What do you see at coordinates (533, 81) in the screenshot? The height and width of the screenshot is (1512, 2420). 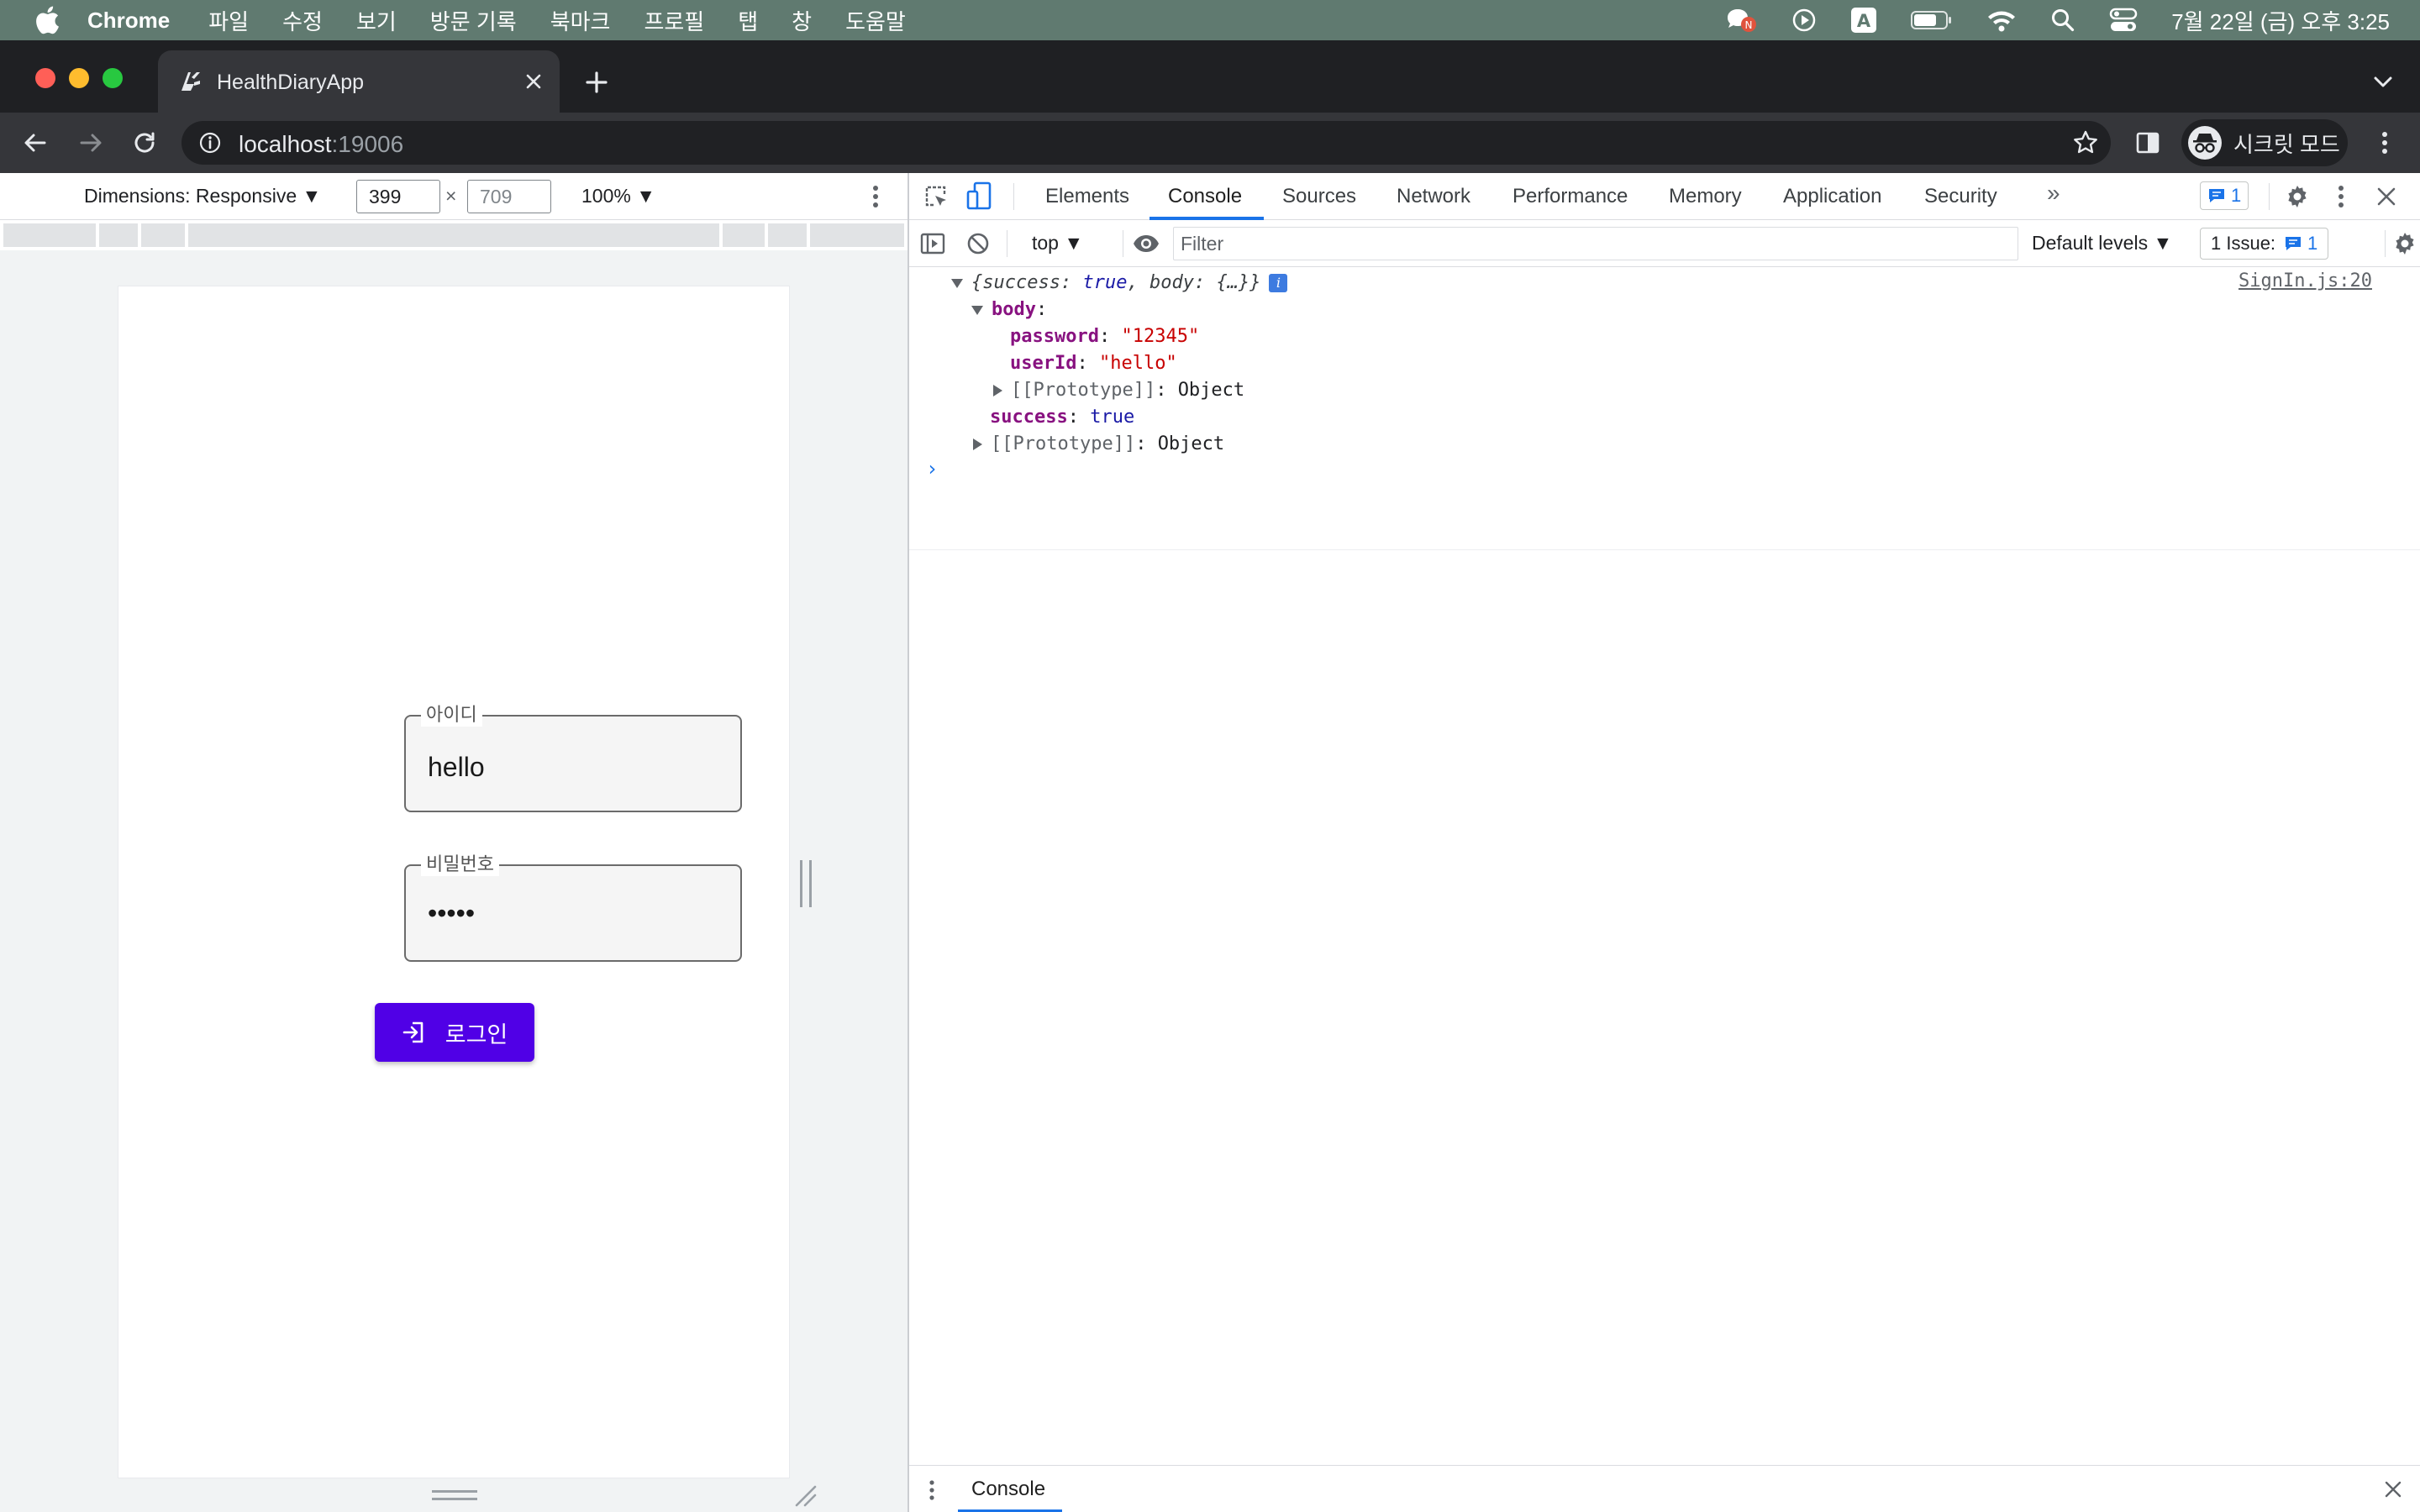 I see `close-tab-icon` at bounding box center [533, 81].